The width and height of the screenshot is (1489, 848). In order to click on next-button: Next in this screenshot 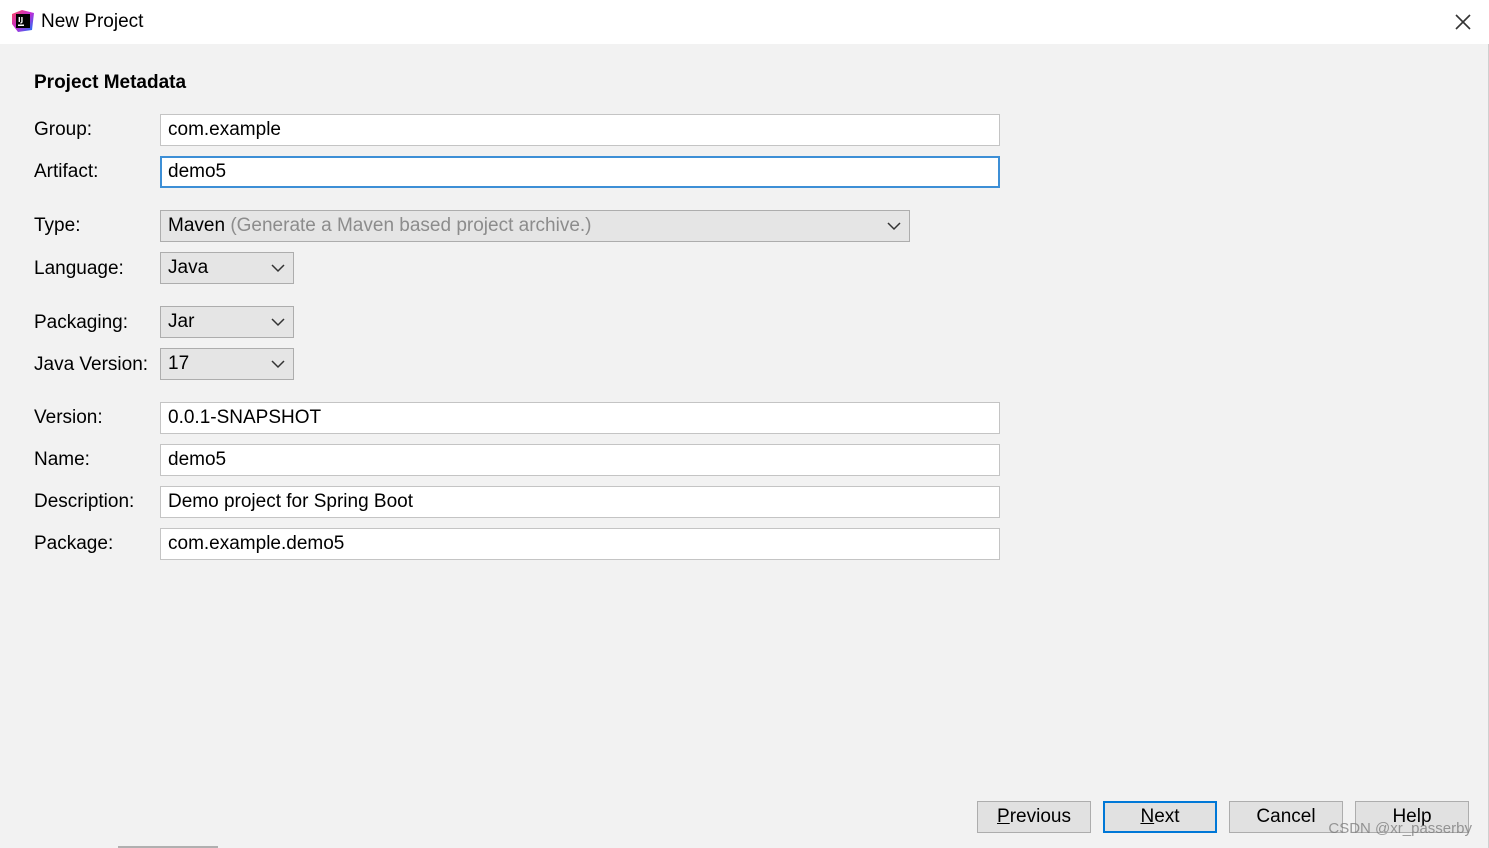, I will do `click(1160, 817)`.